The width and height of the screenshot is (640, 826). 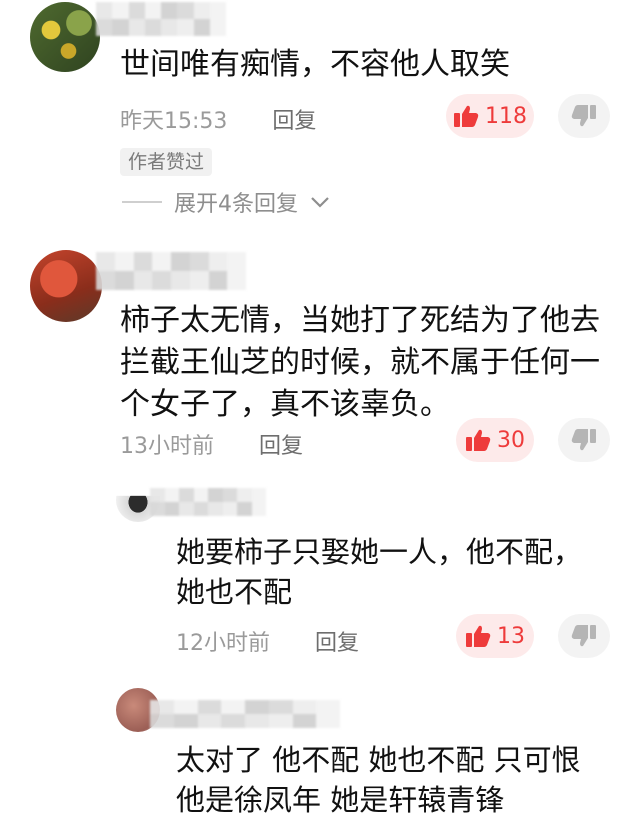 What do you see at coordinates (379, 572) in the screenshot?
I see `reply-text: 她要柿子只娶她一人，他不配，她也不配` at bounding box center [379, 572].